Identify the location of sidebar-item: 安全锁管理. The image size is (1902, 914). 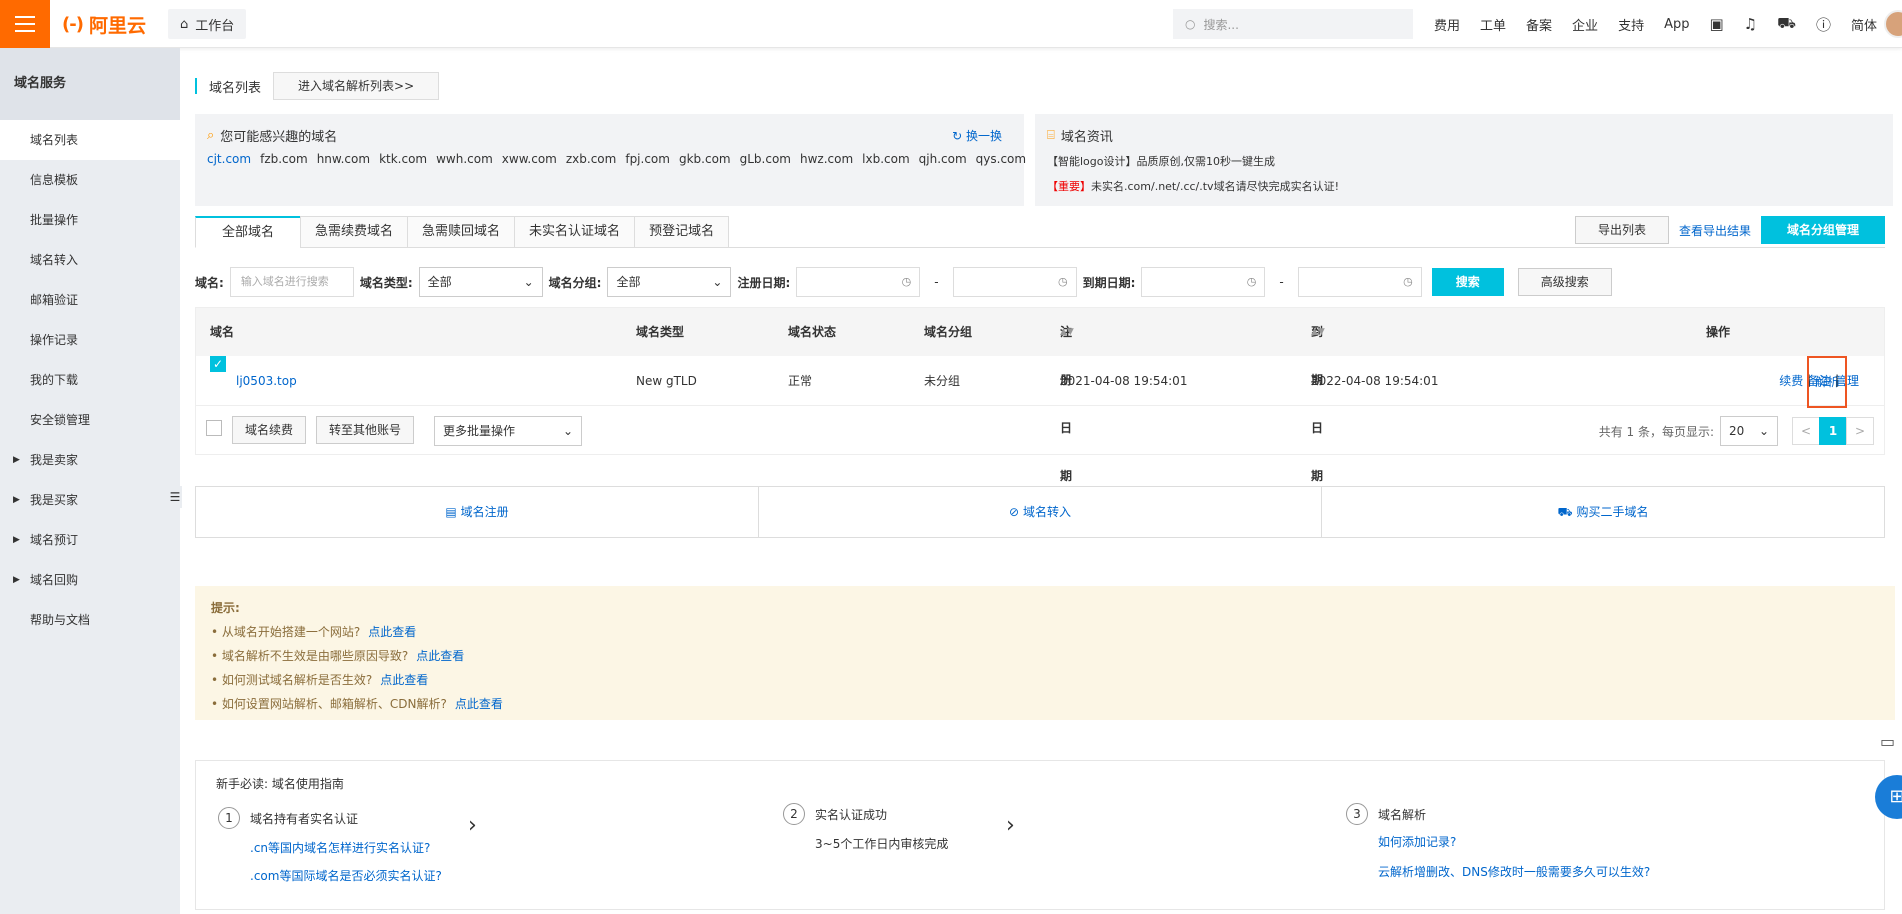
(90, 420).